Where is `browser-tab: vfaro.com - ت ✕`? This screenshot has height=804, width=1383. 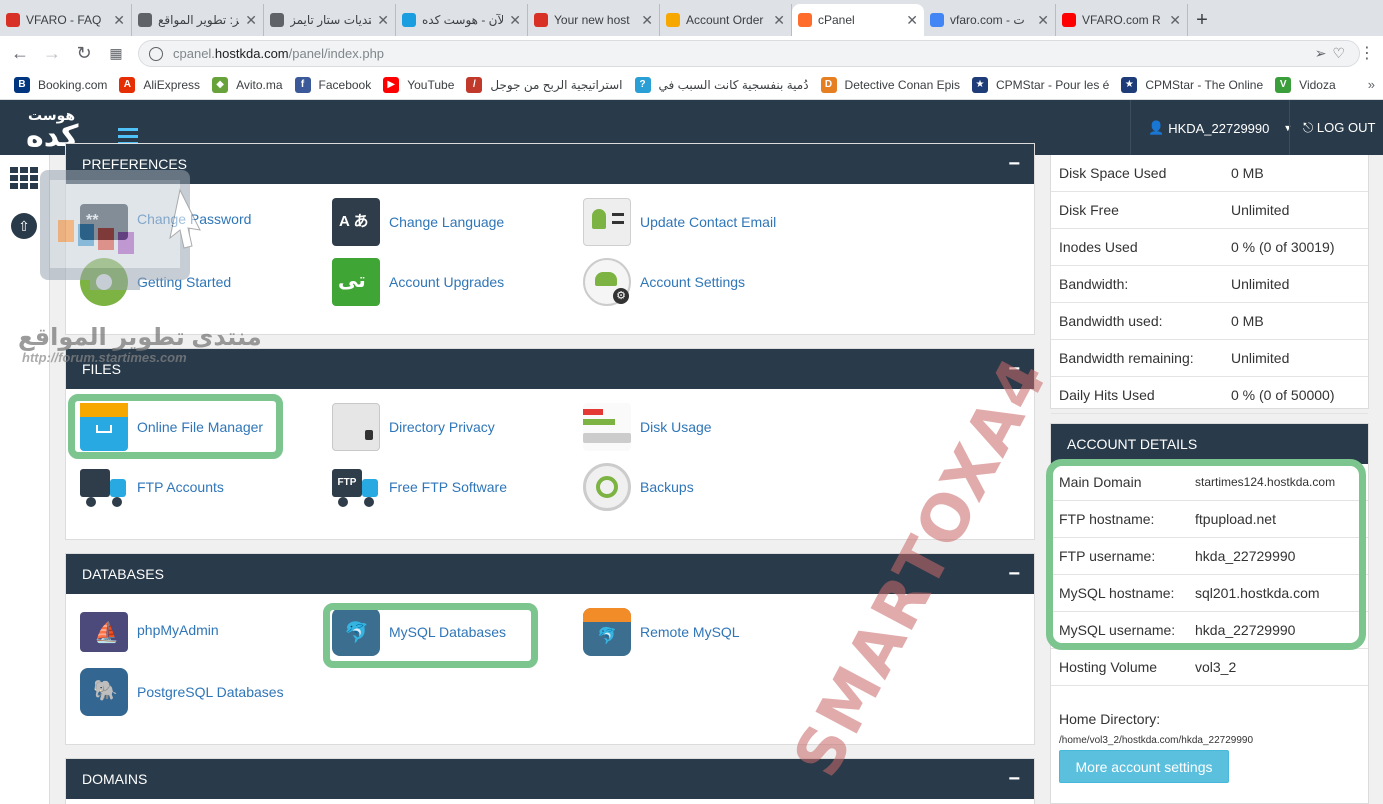 browser-tab: vfaro.com - ت ✕ is located at coordinates (990, 20).